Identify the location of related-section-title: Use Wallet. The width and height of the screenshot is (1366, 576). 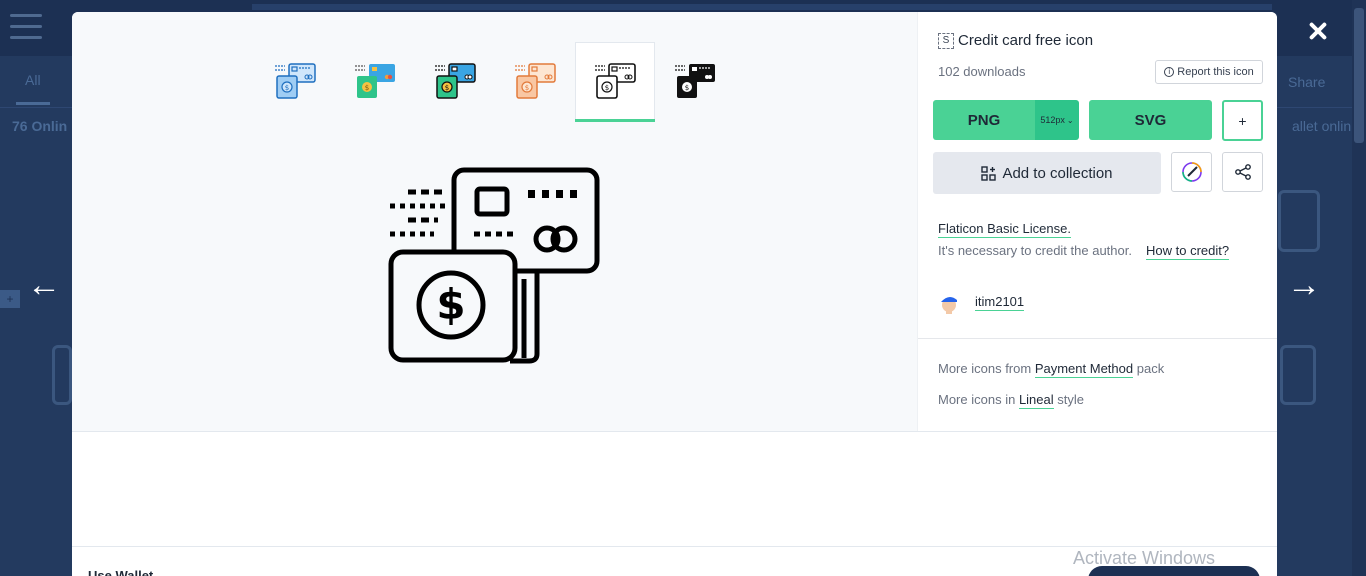
(121, 572).